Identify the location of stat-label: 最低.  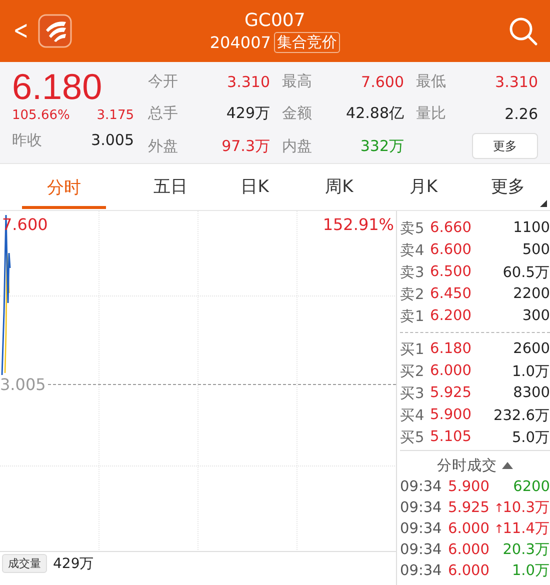
(431, 81).